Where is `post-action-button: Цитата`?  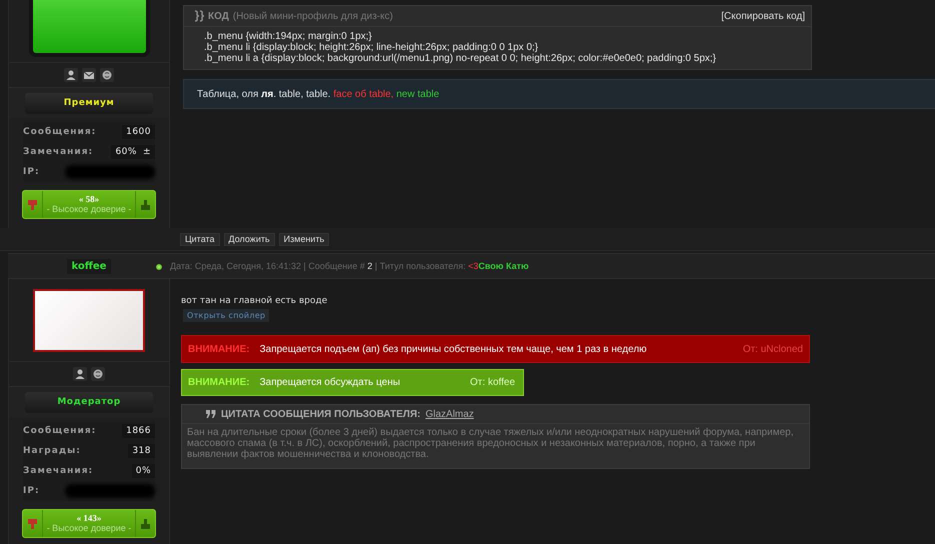 post-action-button: Цитата is located at coordinates (200, 239).